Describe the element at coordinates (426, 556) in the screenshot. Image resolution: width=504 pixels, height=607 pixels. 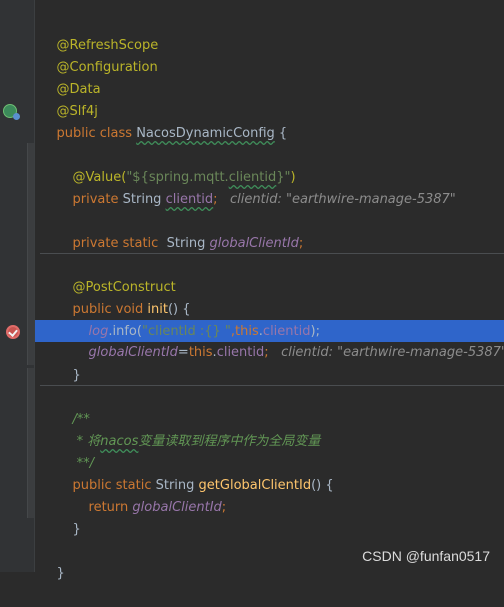
I see `csdn-watermark: CSDN @funfan0517` at that location.